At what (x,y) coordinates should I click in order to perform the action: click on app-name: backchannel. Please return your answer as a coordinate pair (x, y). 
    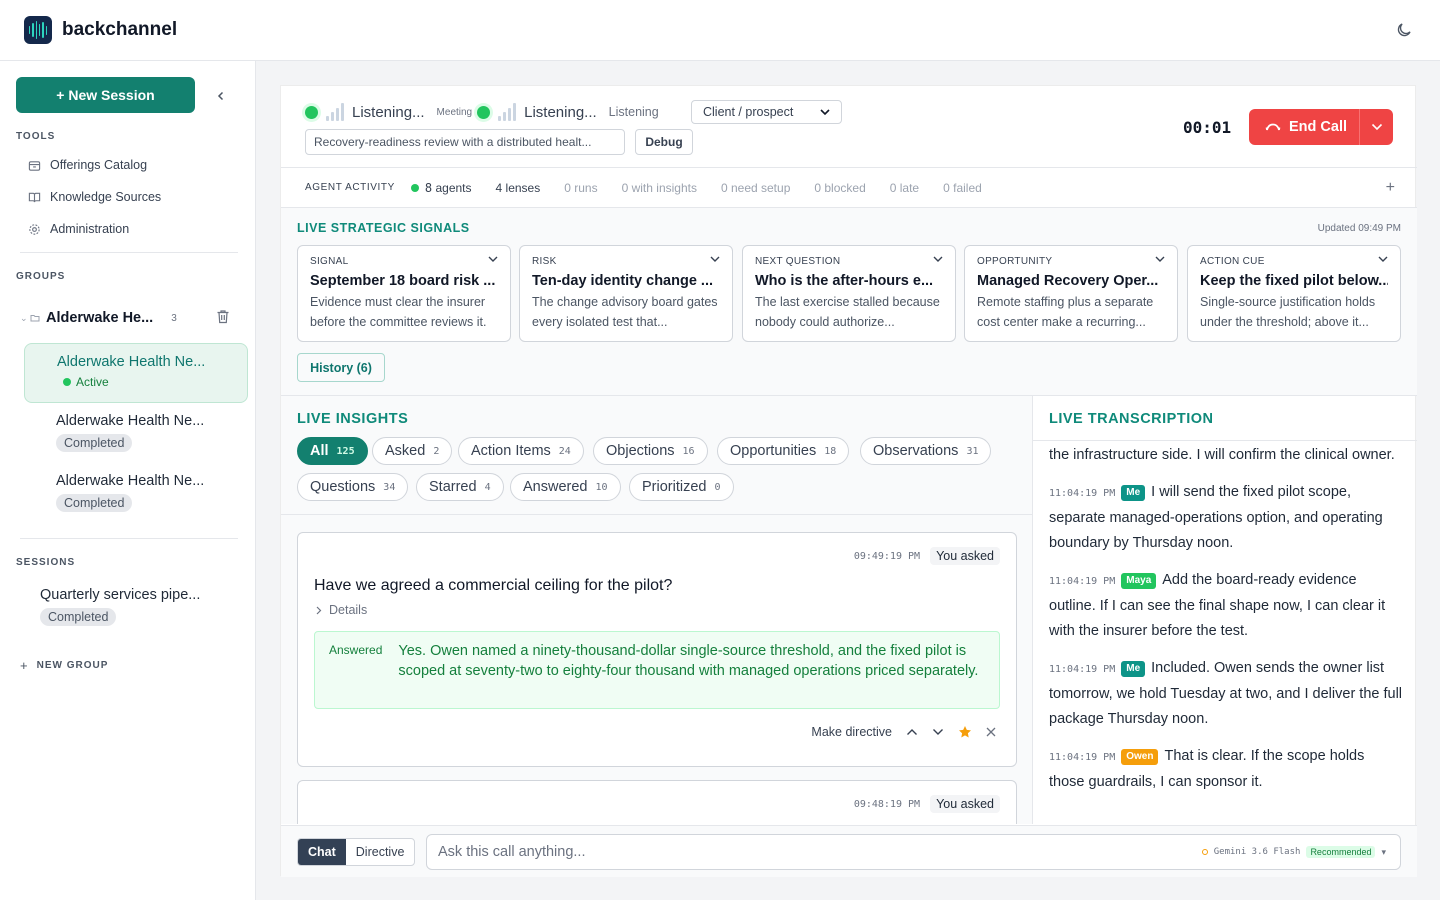
    Looking at the image, I should click on (120, 29).